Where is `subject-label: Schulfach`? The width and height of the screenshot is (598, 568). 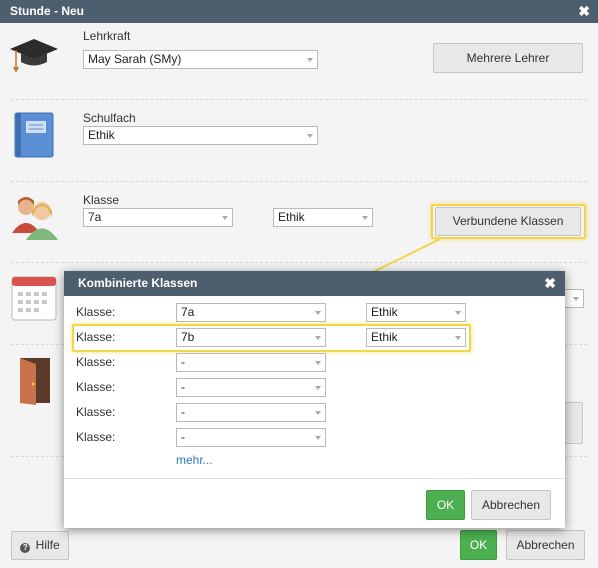 subject-label: Schulfach is located at coordinates (109, 118).